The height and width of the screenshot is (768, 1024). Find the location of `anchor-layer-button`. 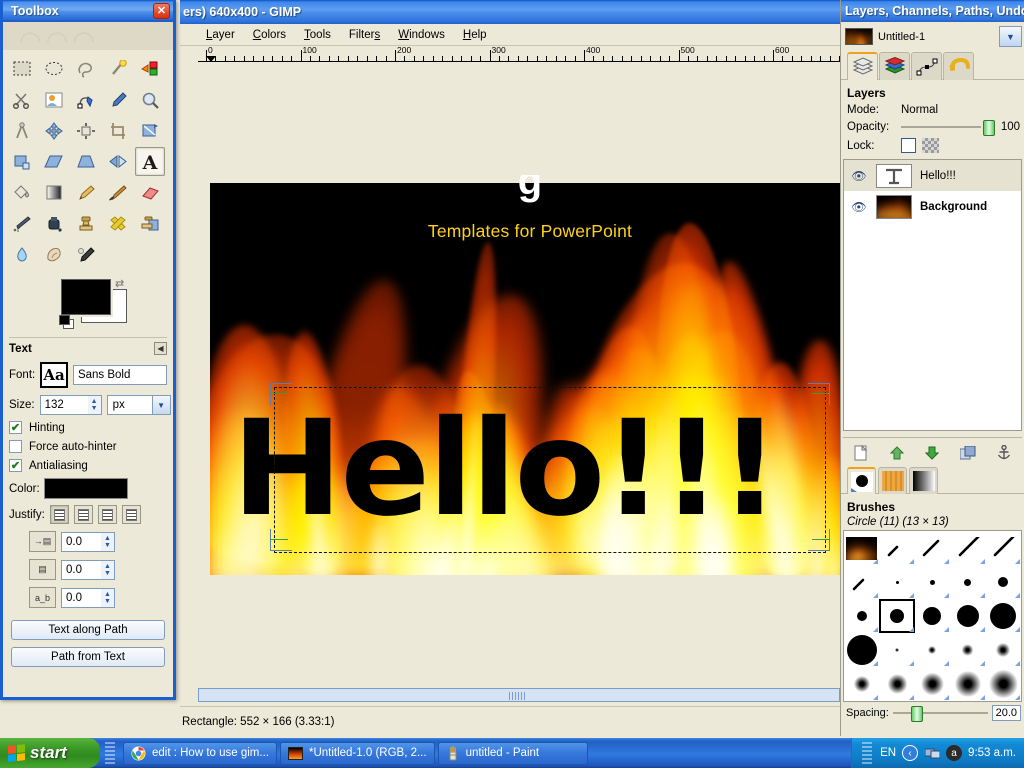

anchor-layer-button is located at coordinates (1004, 453).